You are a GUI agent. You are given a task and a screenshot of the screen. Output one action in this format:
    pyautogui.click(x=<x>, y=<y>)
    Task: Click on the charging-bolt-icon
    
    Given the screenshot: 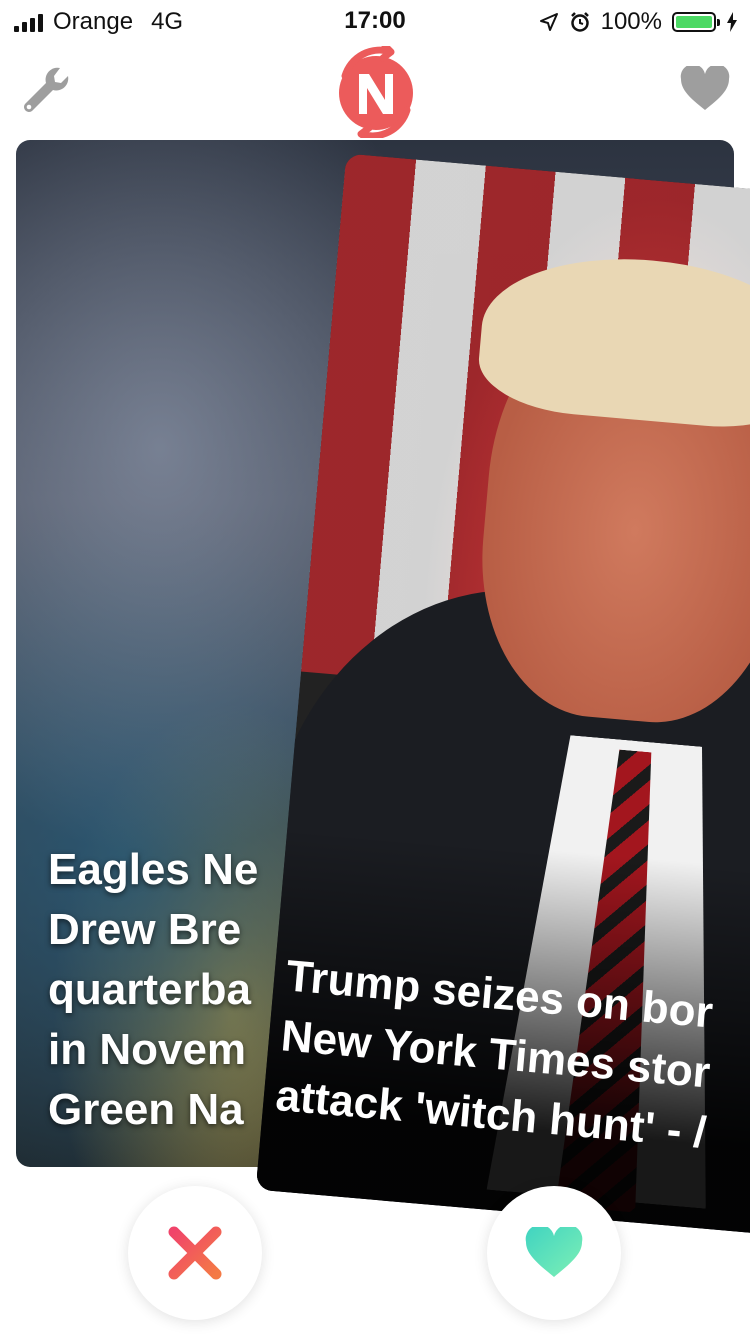 What is the action you would take?
    pyautogui.click(x=732, y=22)
    